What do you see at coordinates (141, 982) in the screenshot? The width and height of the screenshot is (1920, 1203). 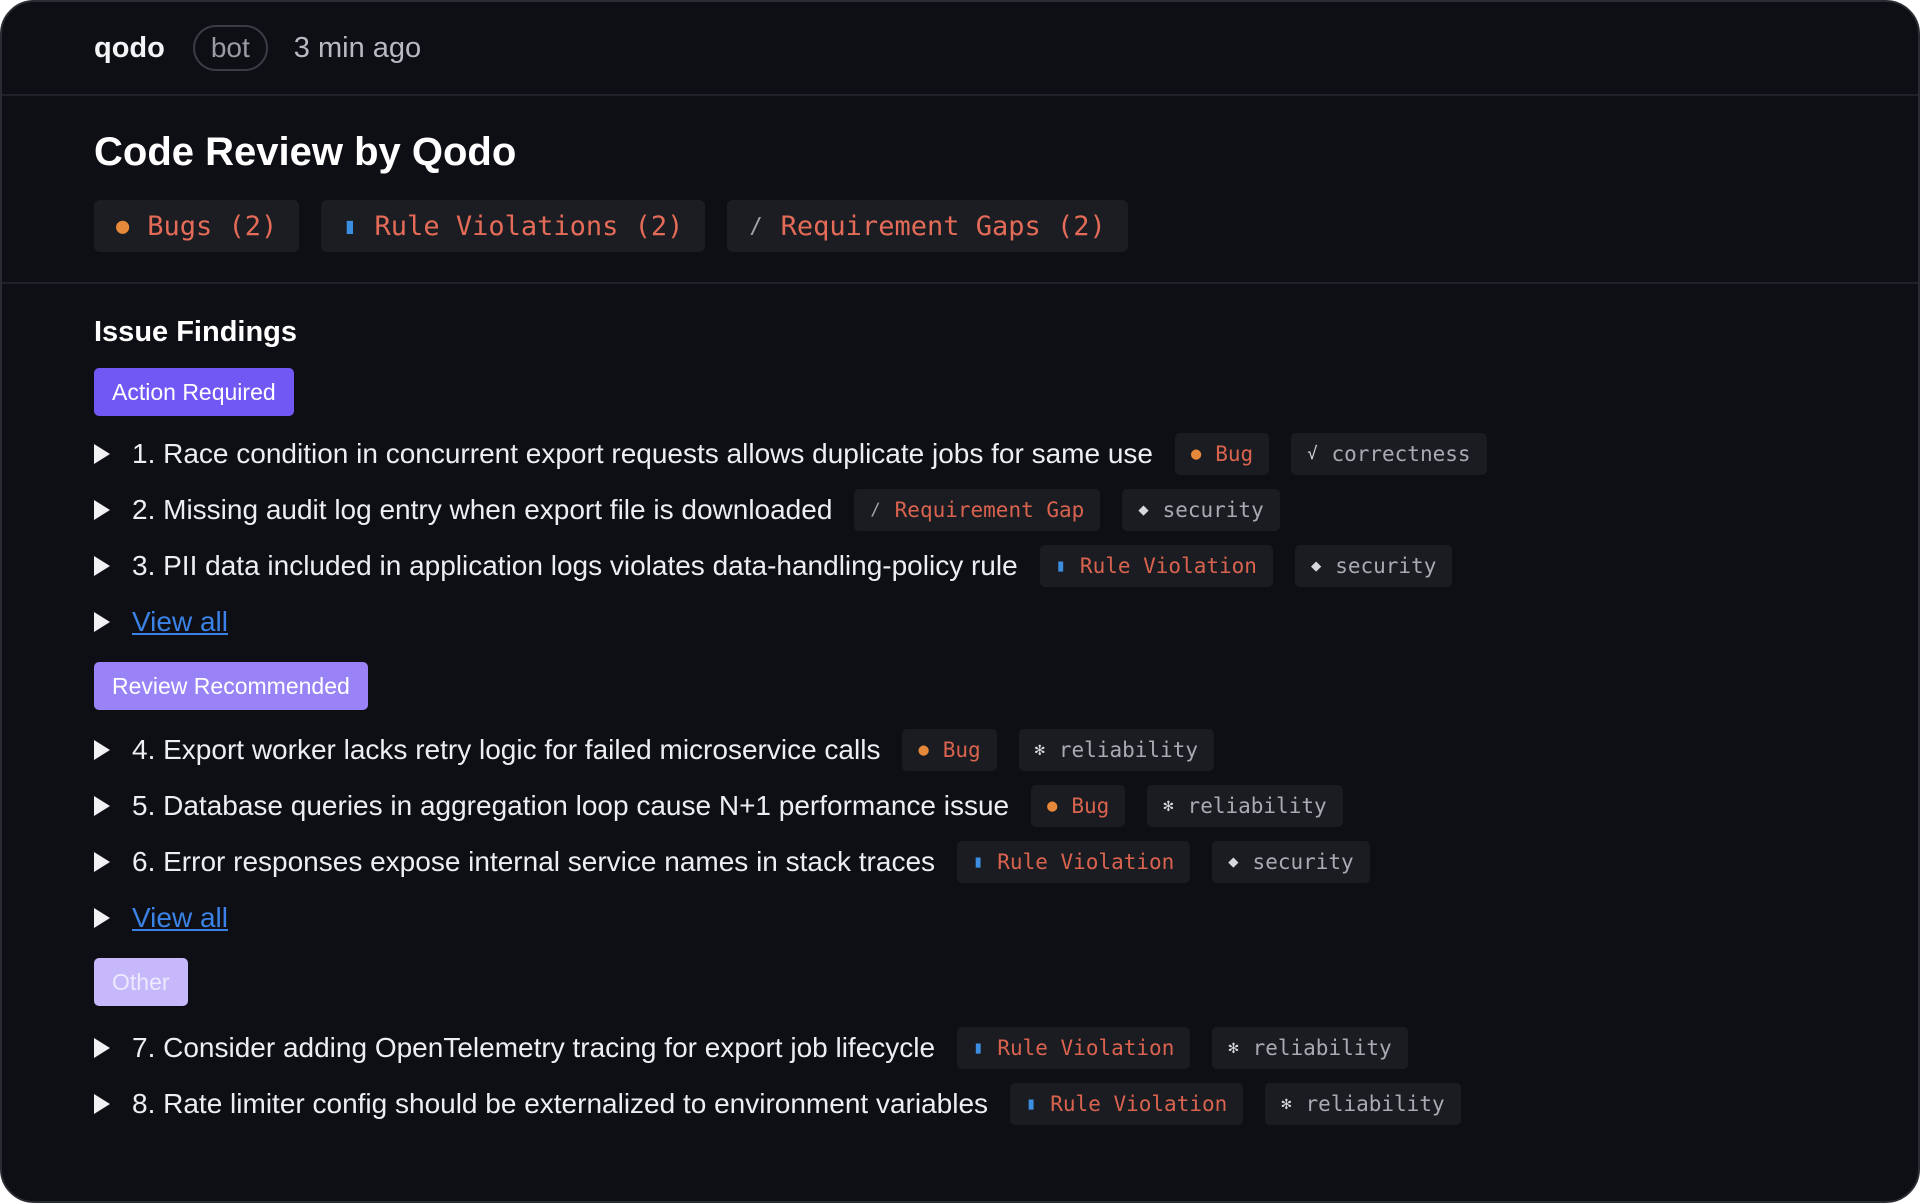 I see `other-badge: Other` at bounding box center [141, 982].